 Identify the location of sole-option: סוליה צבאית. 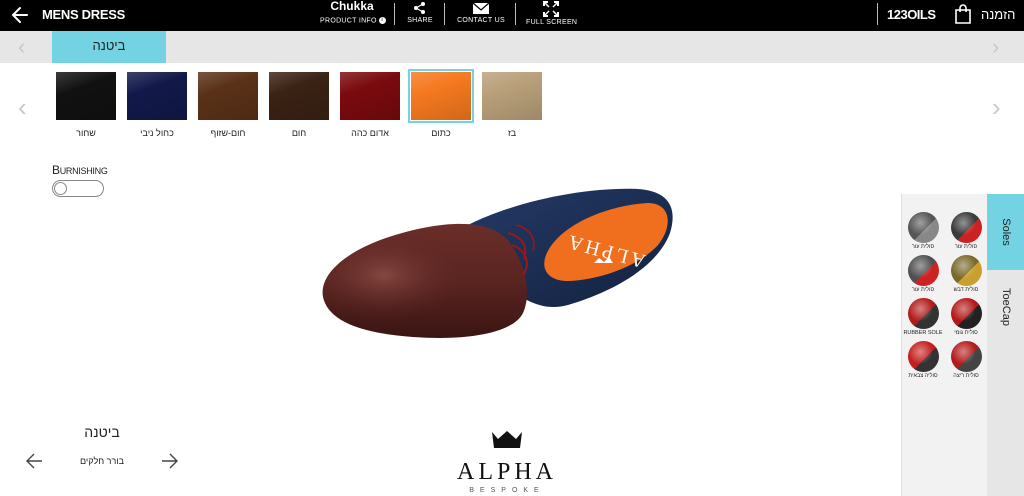
(923, 360).